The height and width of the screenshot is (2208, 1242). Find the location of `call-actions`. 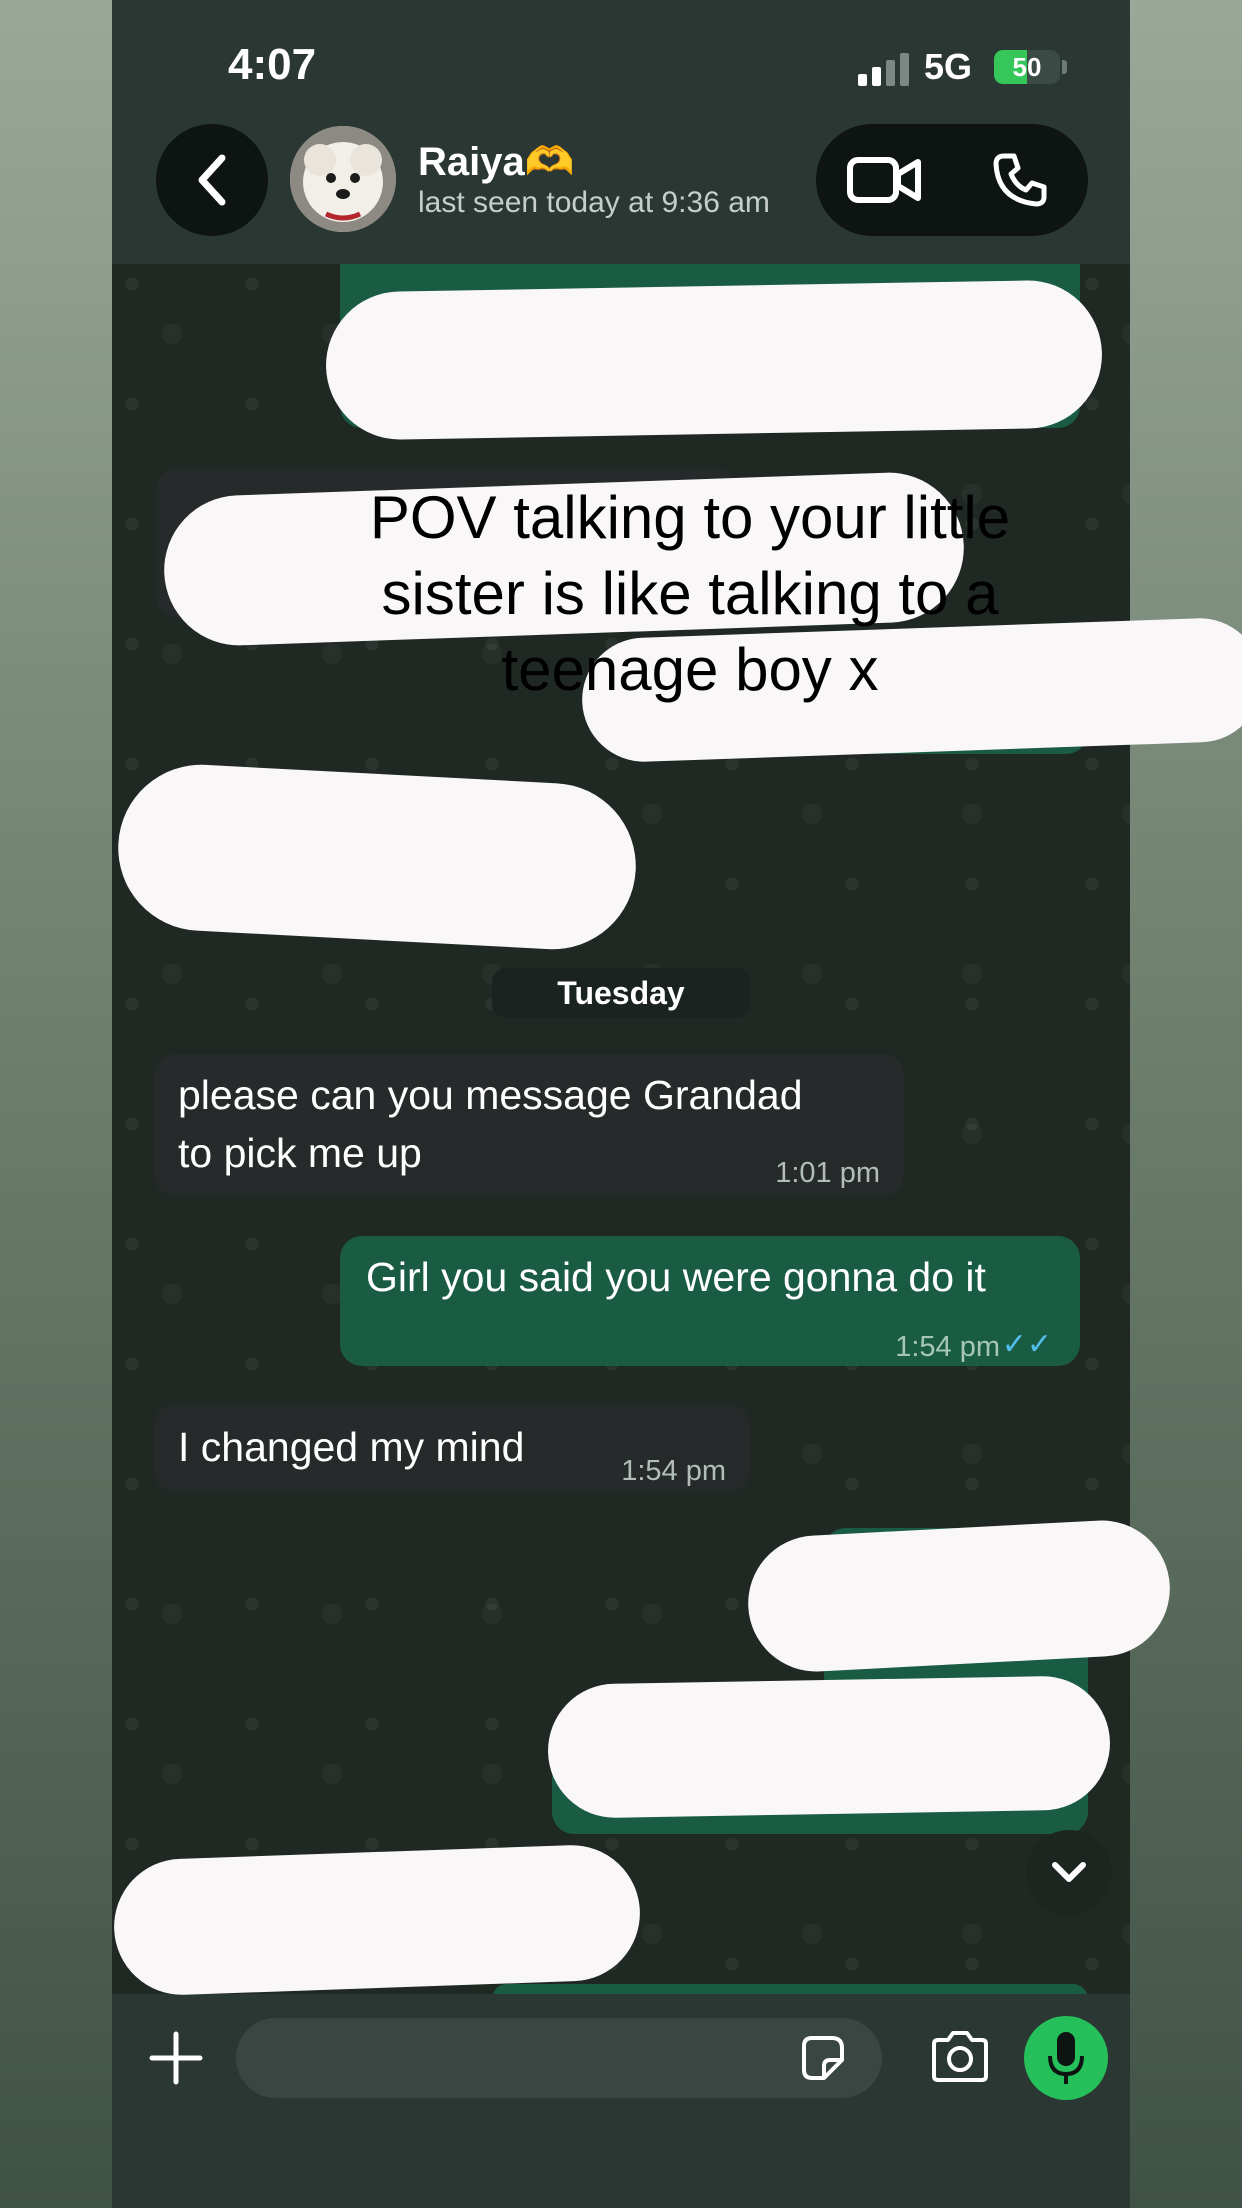

call-actions is located at coordinates (952, 180).